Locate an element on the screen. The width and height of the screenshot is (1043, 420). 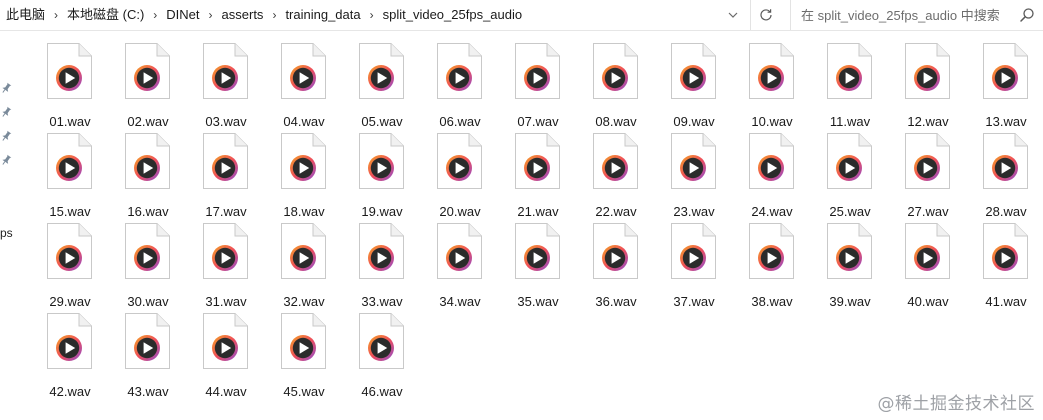
file-item: 06.wav is located at coordinates (462, 84).